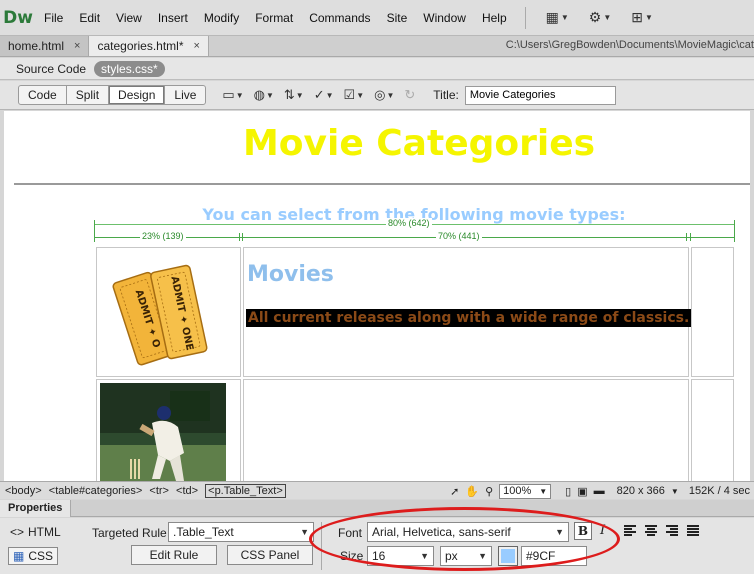  What do you see at coordinates (444, 18) in the screenshot?
I see `menu-window: Window` at bounding box center [444, 18].